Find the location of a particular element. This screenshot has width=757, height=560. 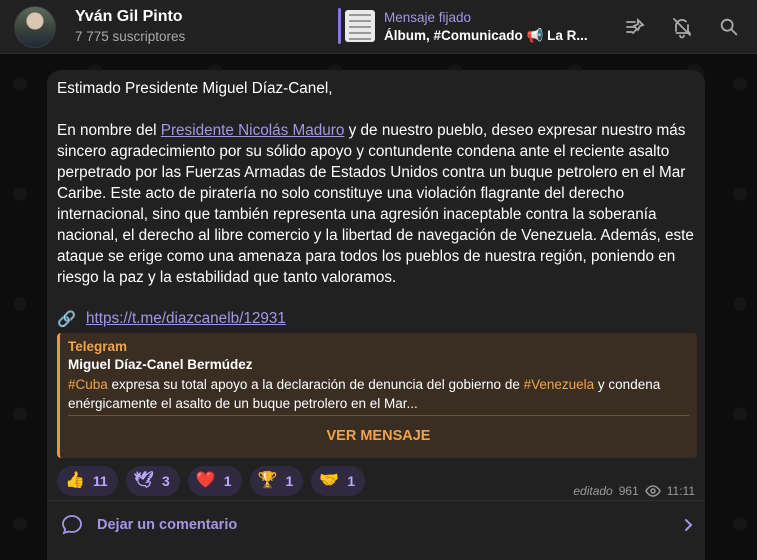

message-greeting: Estimado Presidente Miguel Díaz-Canel, is located at coordinates (195, 88).